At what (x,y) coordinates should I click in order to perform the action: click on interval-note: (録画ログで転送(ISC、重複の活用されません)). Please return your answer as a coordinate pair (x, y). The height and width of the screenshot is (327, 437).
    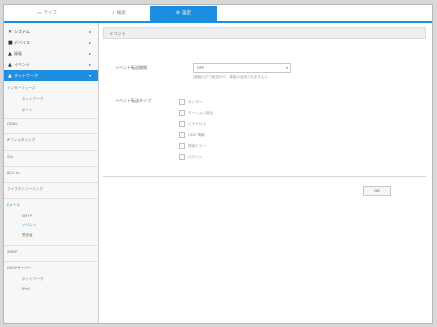
    Looking at the image, I should click on (230, 77).